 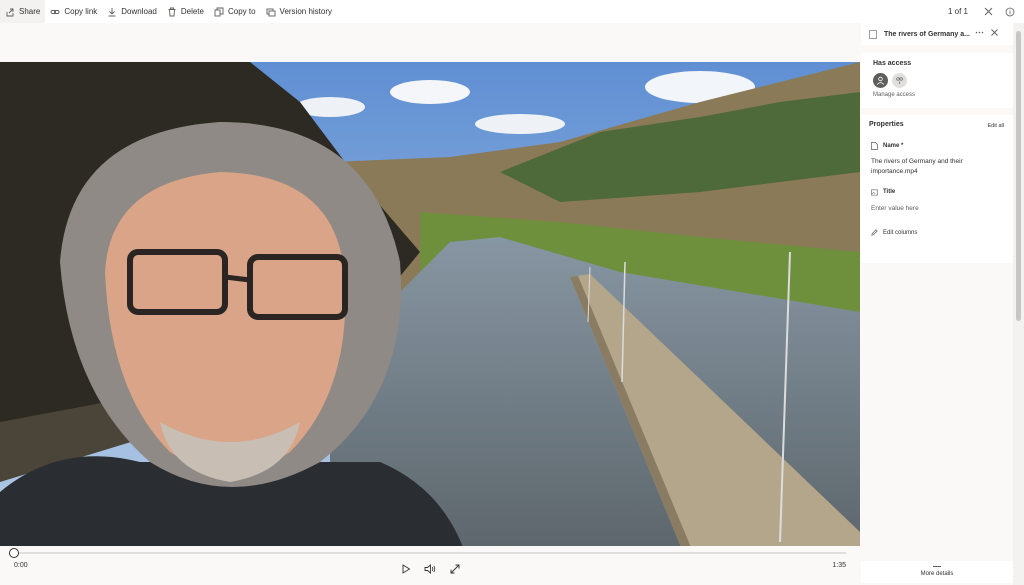 What do you see at coordinates (219, 12) in the screenshot?
I see `copy-icon` at bounding box center [219, 12].